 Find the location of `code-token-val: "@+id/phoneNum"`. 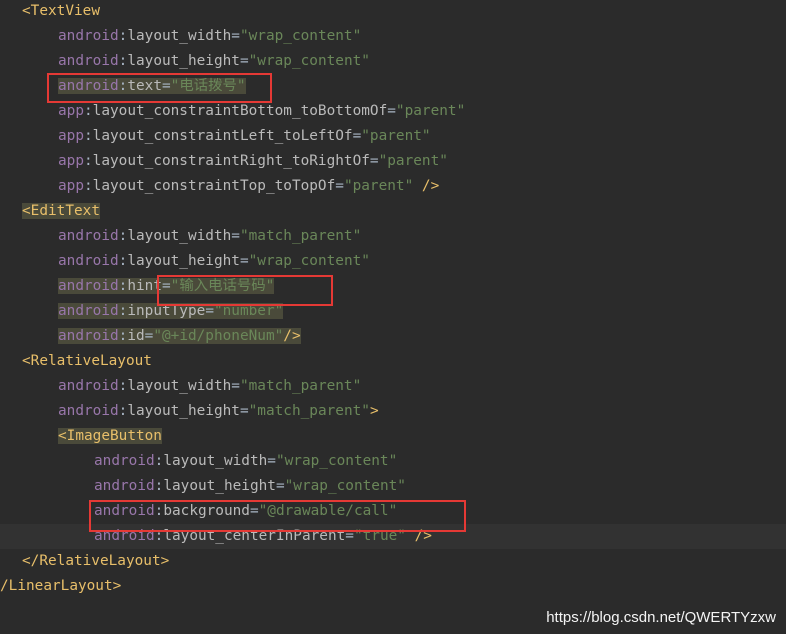

code-token-val: "@+id/phoneNum" is located at coordinates (218, 336).